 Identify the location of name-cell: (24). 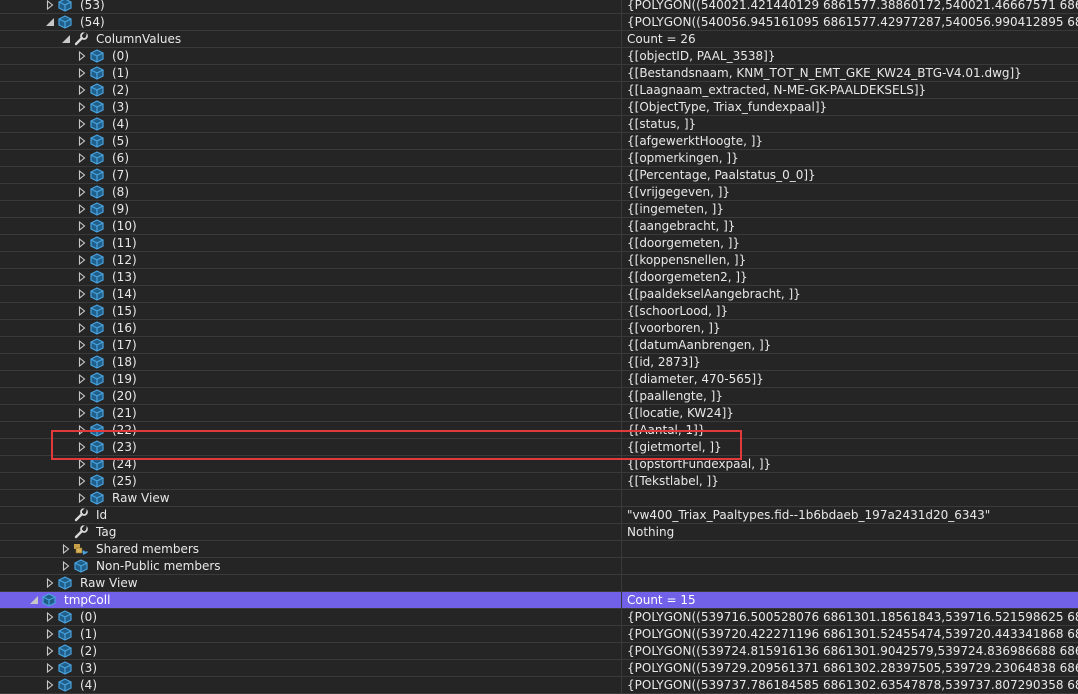
(311, 464).